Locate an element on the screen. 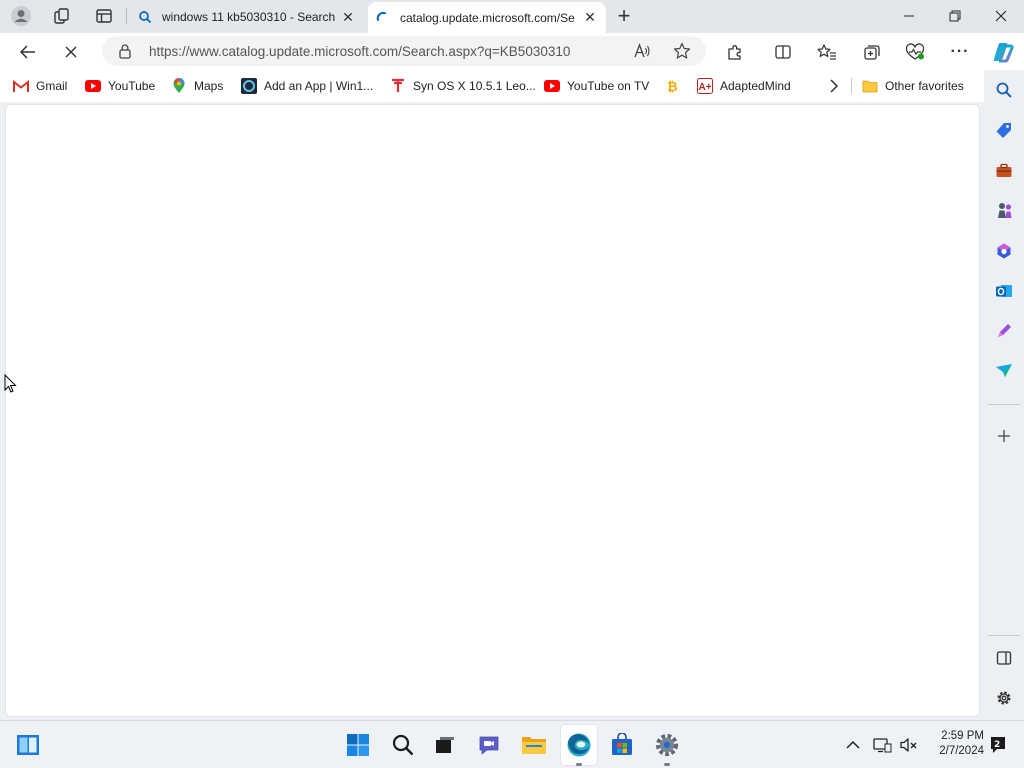  notification-center-icon: 2 is located at coordinates (998, 745).